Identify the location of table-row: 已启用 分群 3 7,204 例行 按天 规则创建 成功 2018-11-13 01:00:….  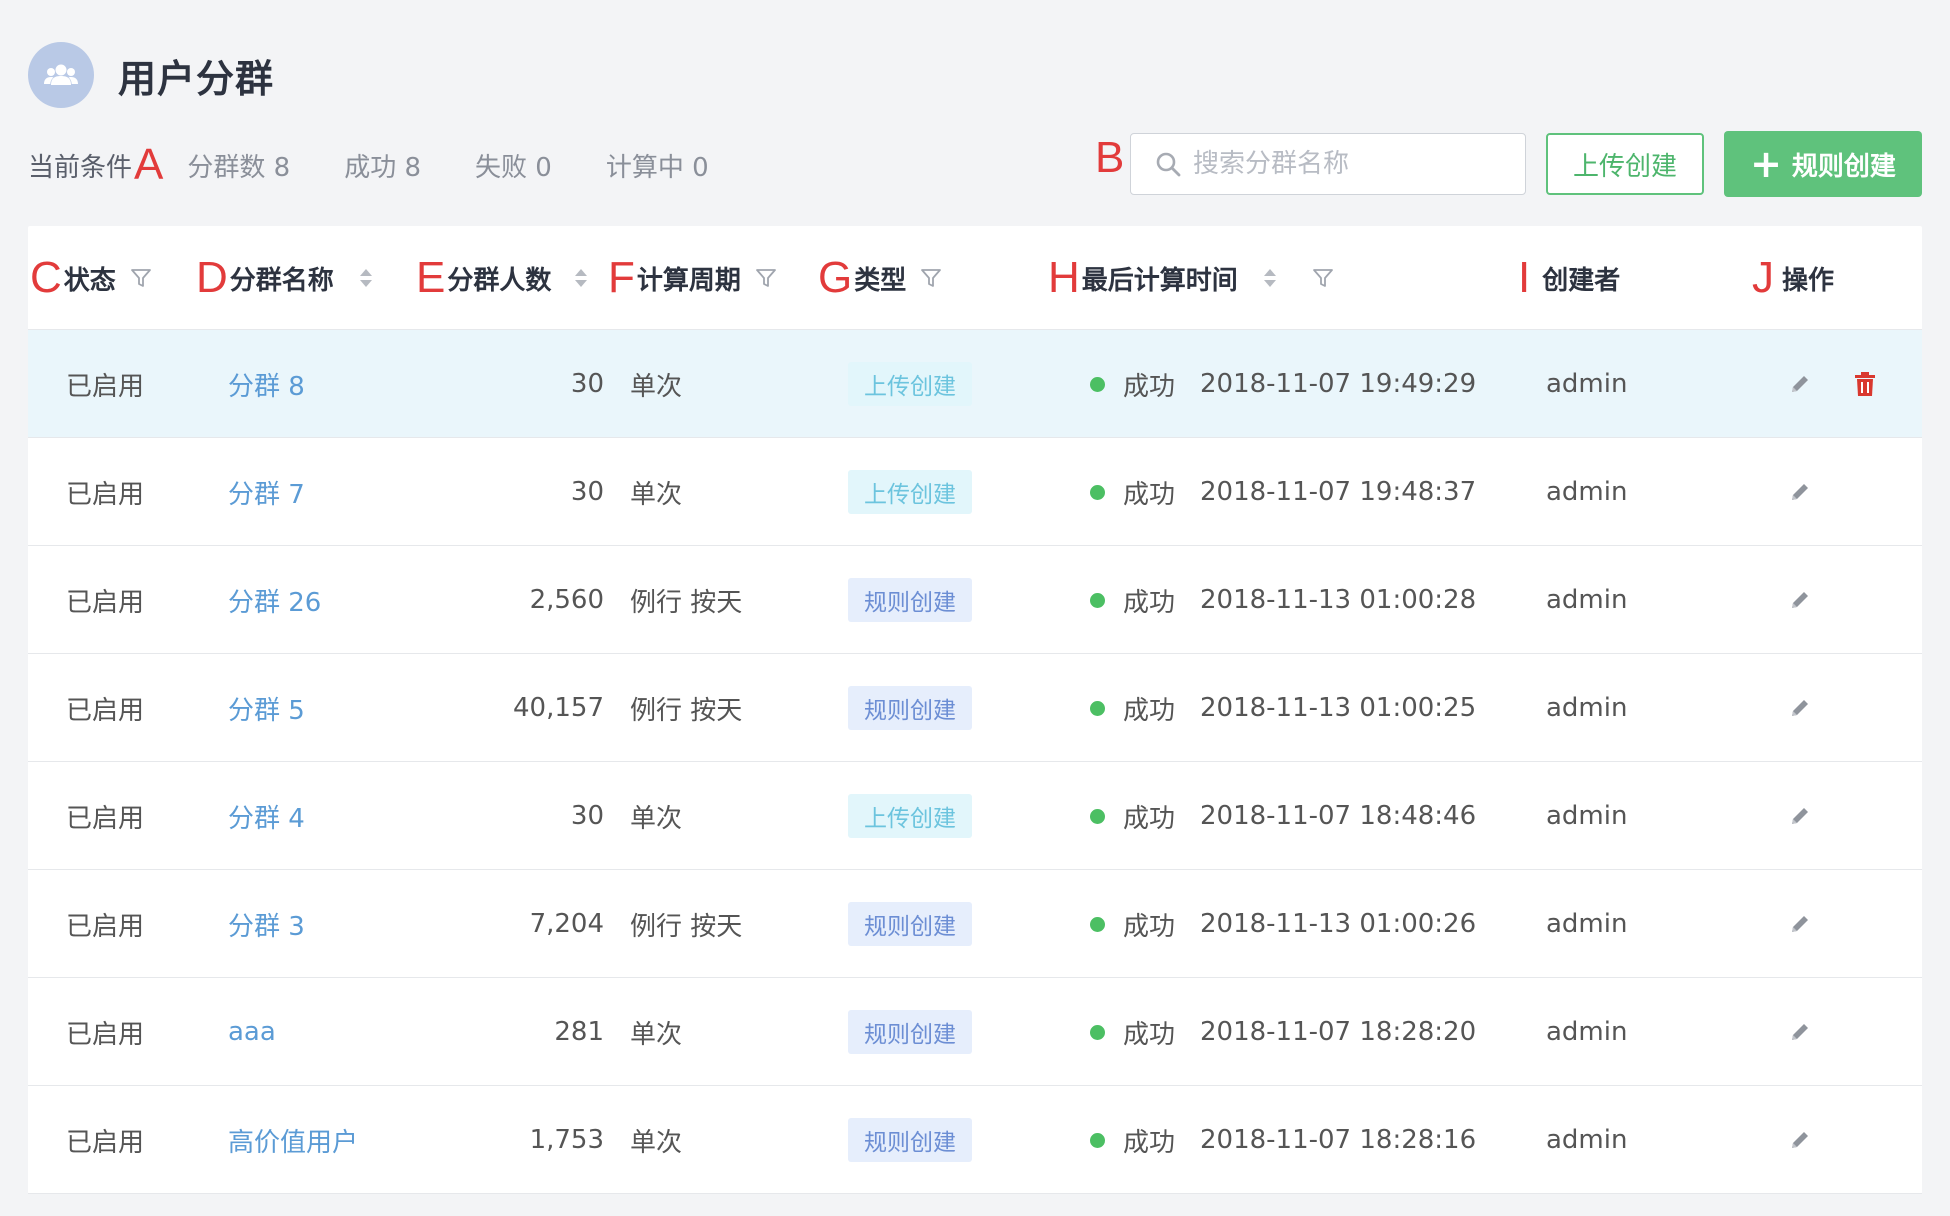
(975, 924).